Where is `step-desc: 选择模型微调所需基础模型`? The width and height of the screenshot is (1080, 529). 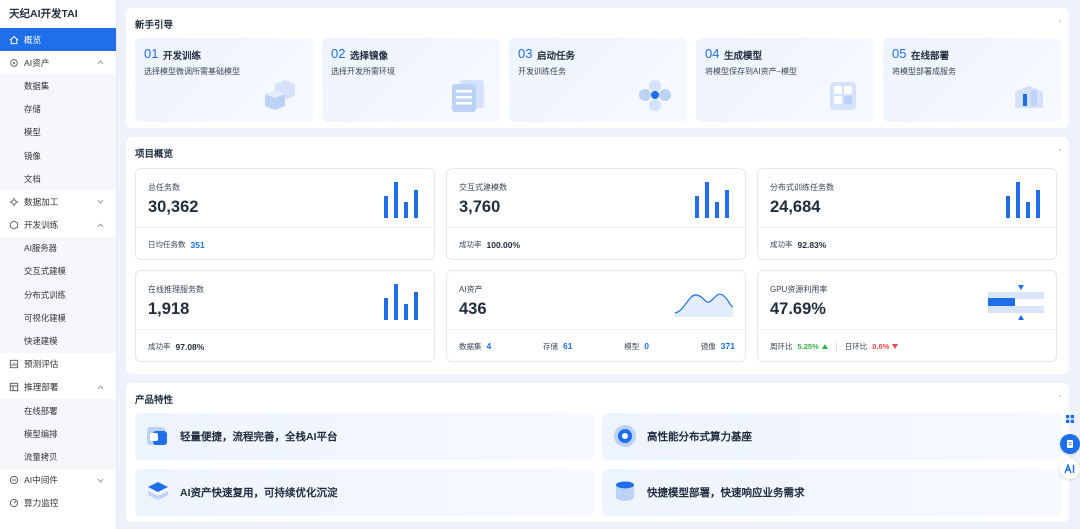 step-desc: 选择模型微调所需基础模型 is located at coordinates (192, 71).